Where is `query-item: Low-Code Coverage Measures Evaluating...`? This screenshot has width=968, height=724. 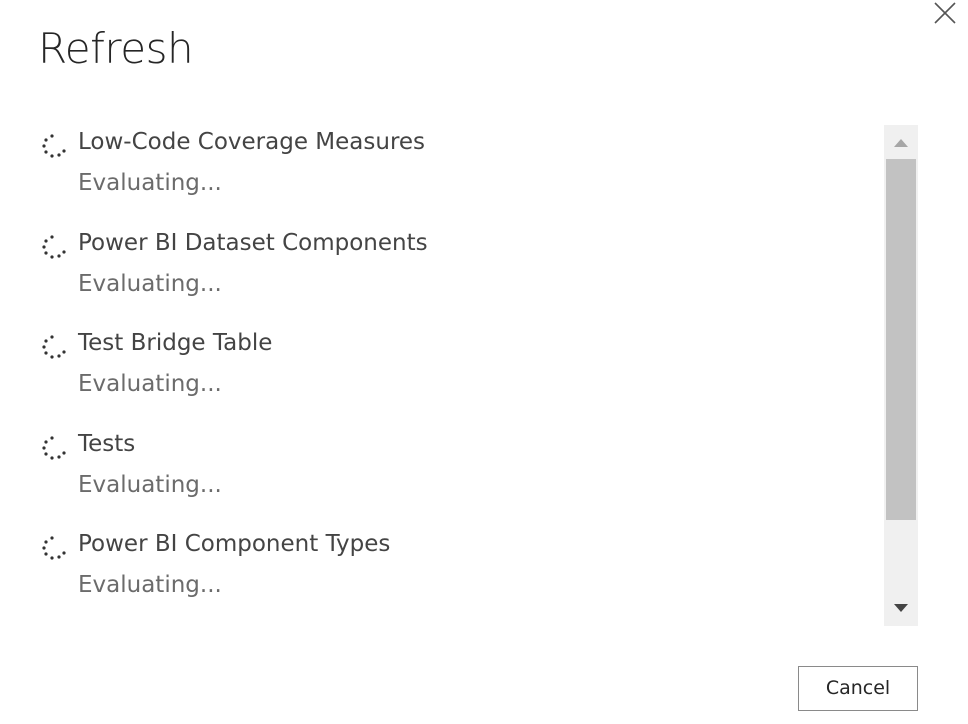
query-item: Low-Code Coverage Measures Evaluating... is located at coordinates (456, 174).